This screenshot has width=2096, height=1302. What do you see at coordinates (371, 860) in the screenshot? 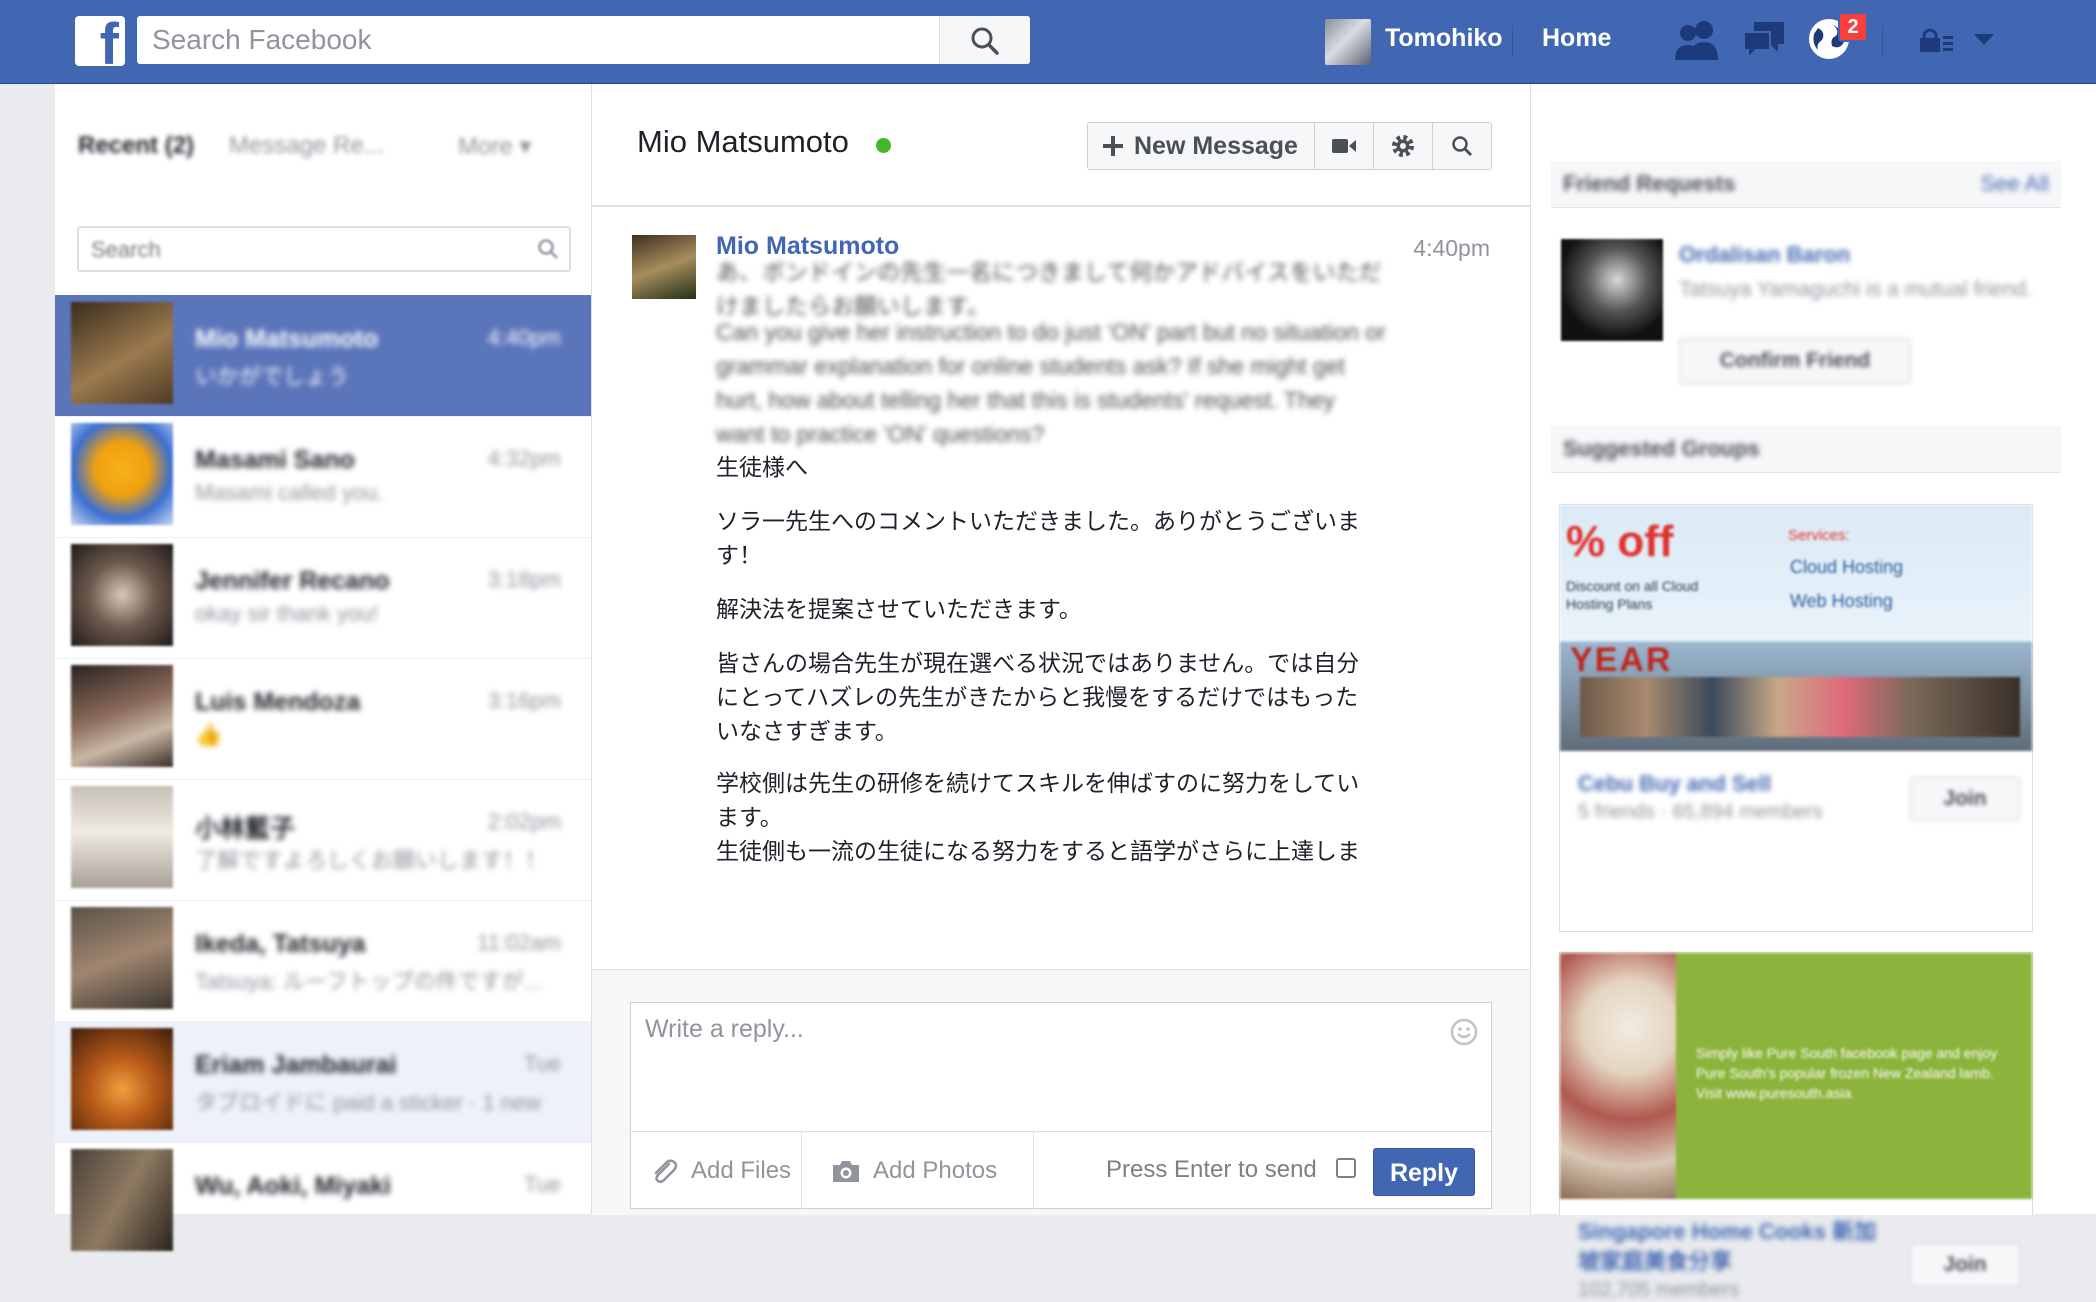
I see `conversation-preview: 了解ですよろしくお願いします！！` at bounding box center [371, 860].